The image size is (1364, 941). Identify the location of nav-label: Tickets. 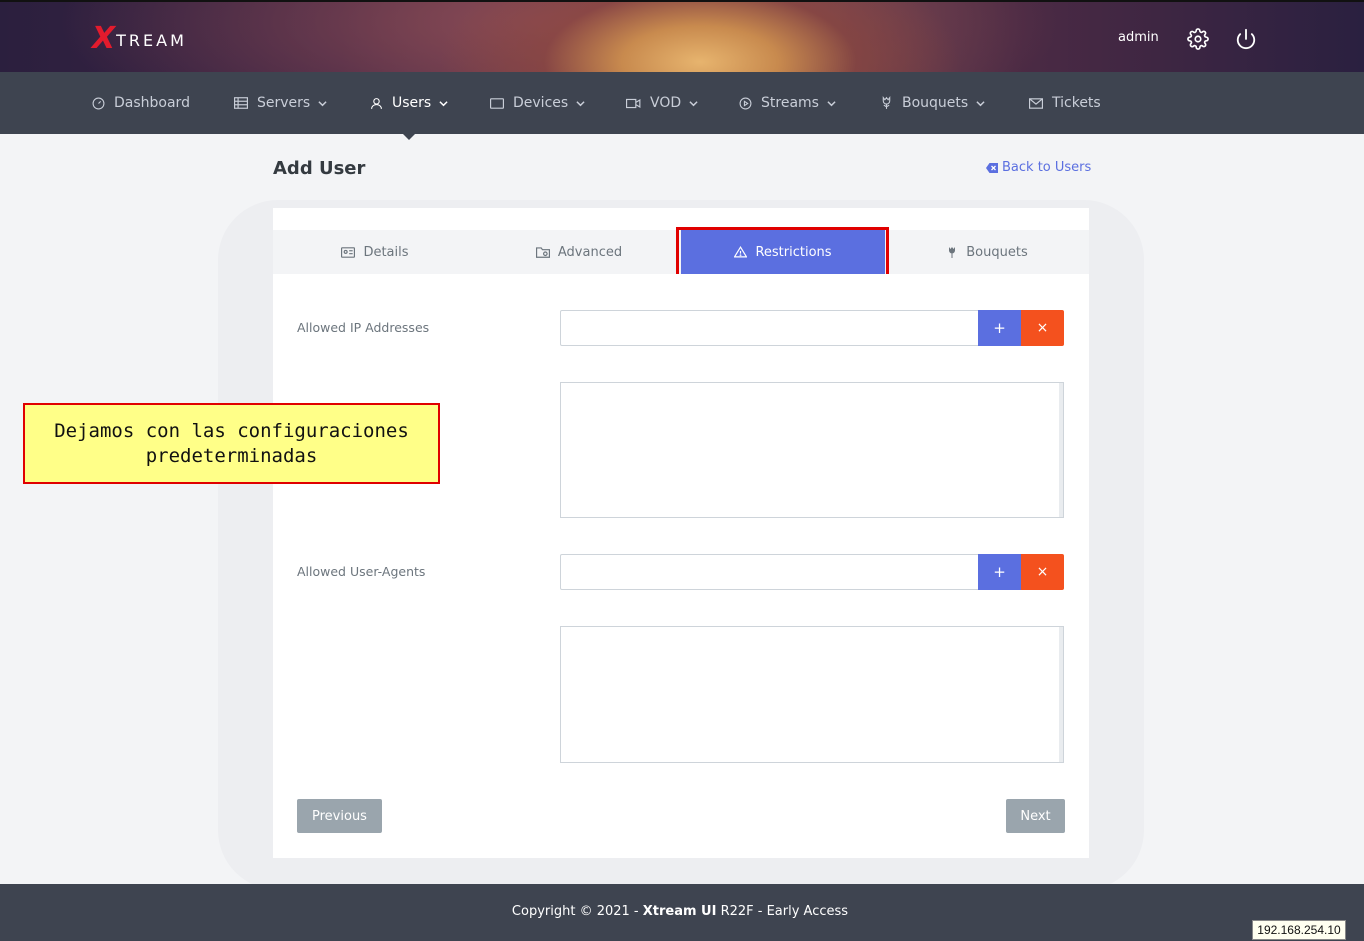
(1076, 103).